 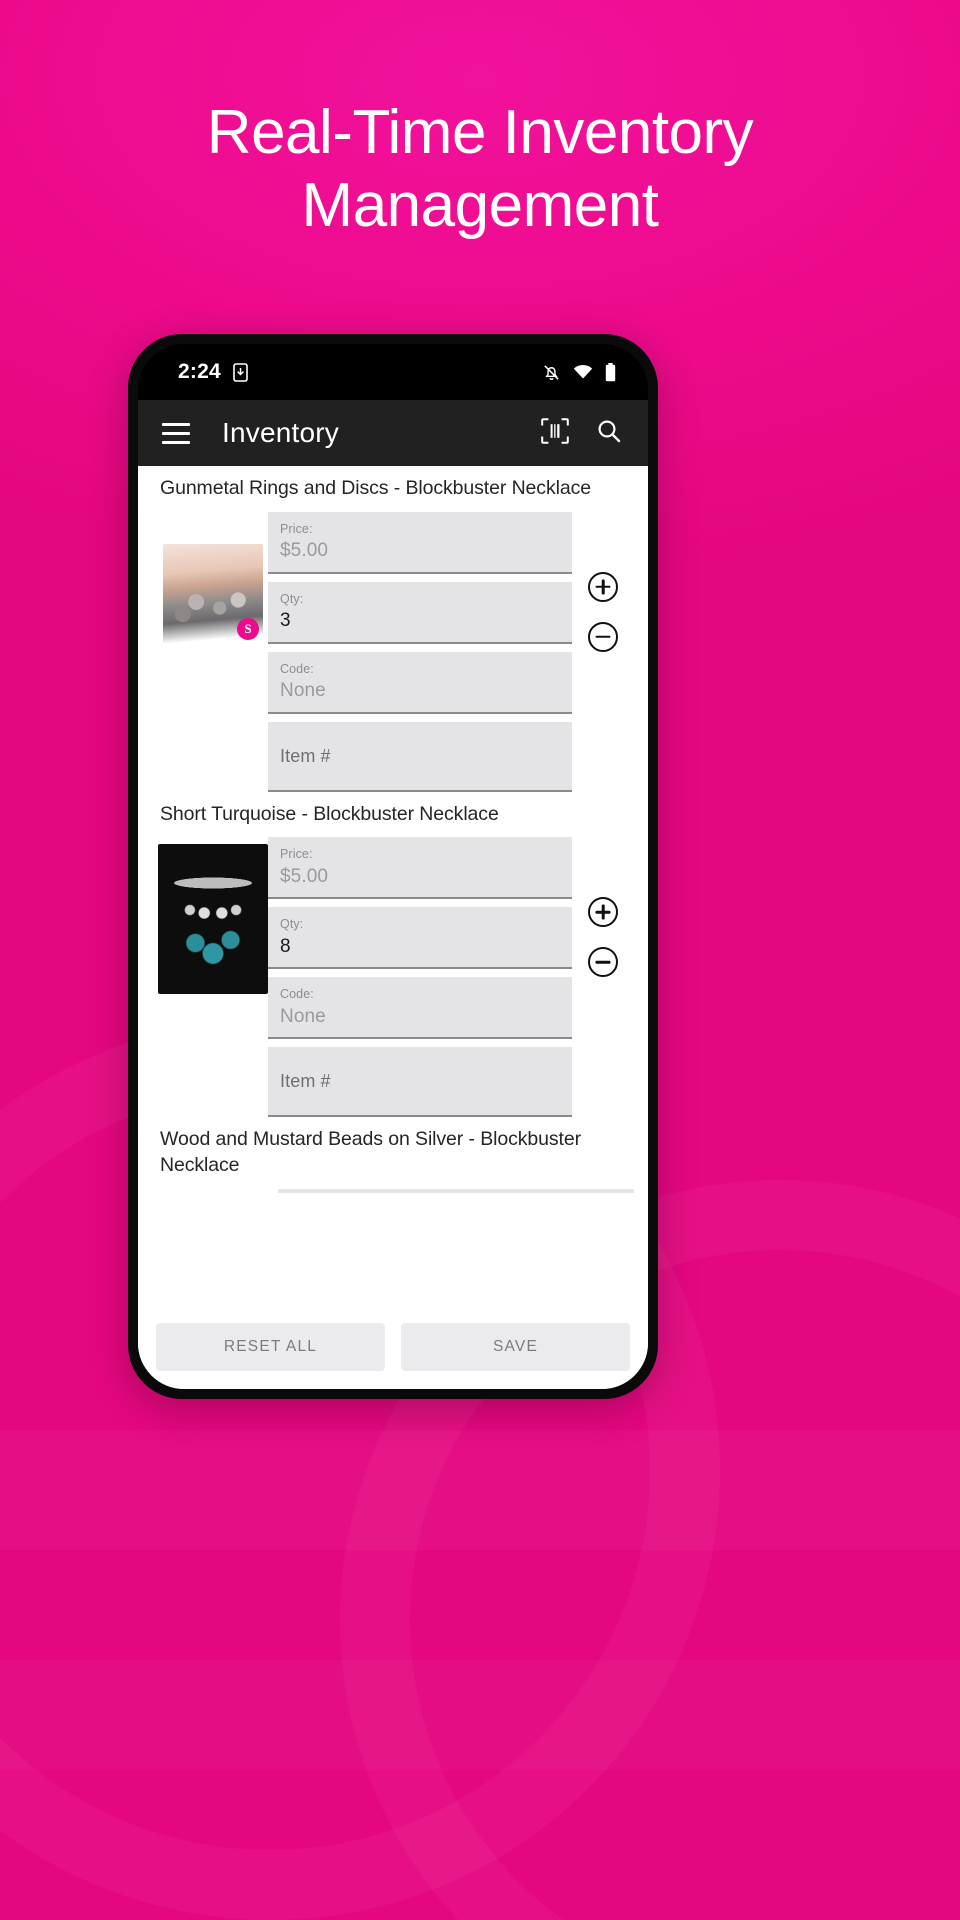 What do you see at coordinates (248, 628) in the screenshot?
I see `thumbnail-badge: S` at bounding box center [248, 628].